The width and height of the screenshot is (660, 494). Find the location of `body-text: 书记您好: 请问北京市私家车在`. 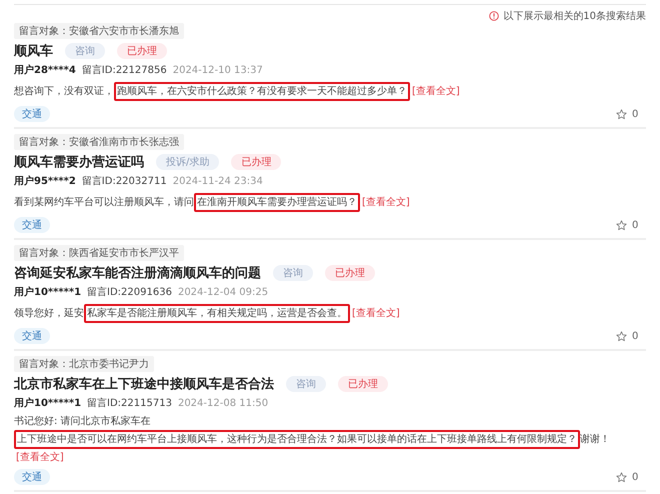

body-text: 书记您好: 请问北京市私家车在 is located at coordinates (82, 421).